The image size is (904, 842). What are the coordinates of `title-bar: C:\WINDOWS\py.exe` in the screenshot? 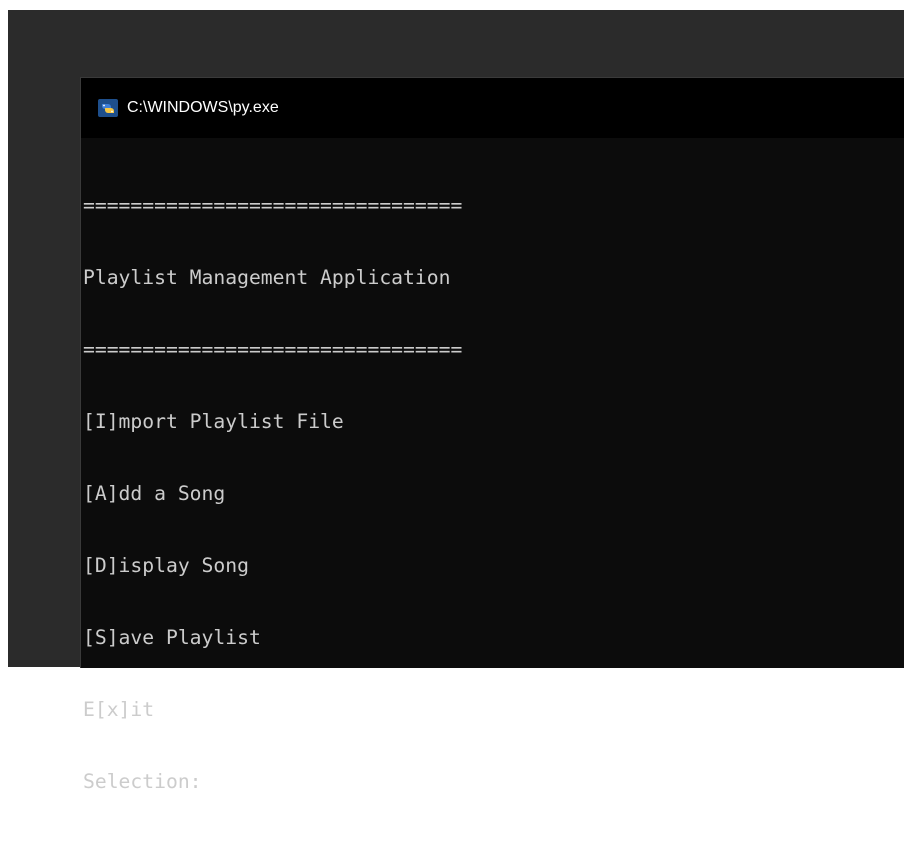 It's located at (492, 108).